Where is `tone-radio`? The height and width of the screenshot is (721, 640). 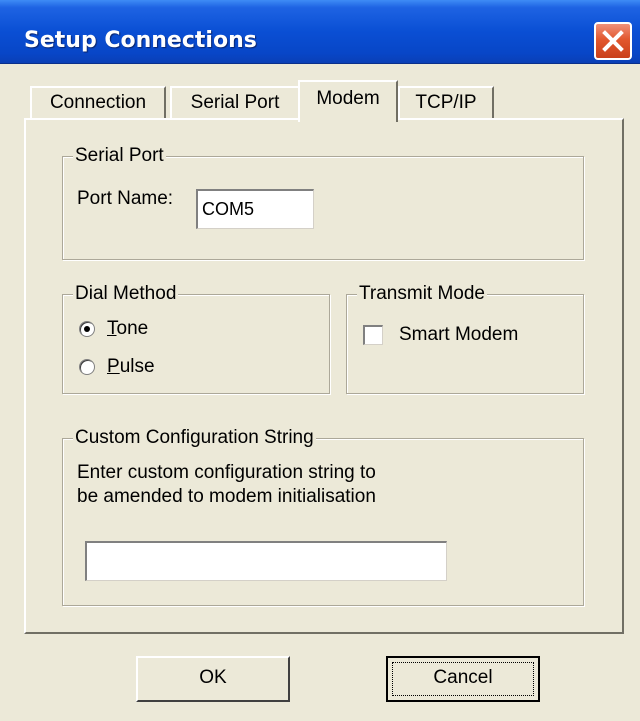 tone-radio is located at coordinates (87, 329).